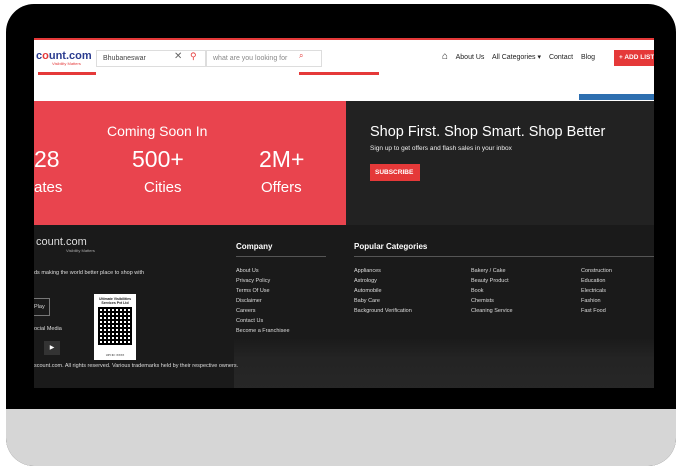 This screenshot has width=683, height=470. What do you see at coordinates (301, 56) in the screenshot?
I see `search-icon: ⌕` at bounding box center [301, 56].